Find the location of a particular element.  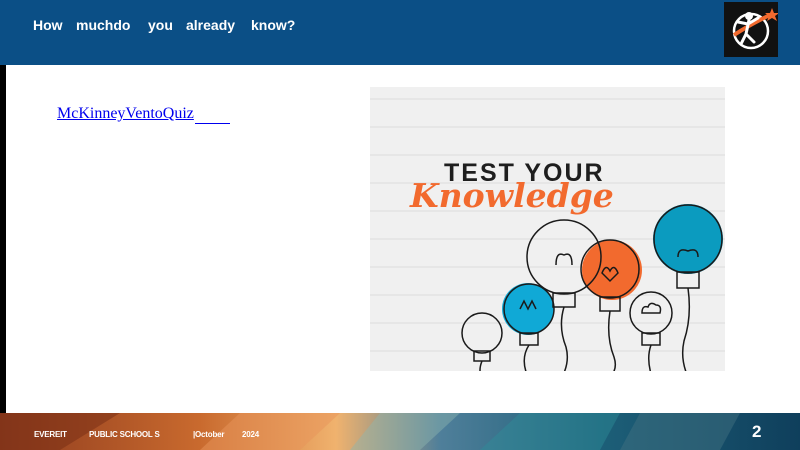

footer-month: |October is located at coordinates (209, 434).